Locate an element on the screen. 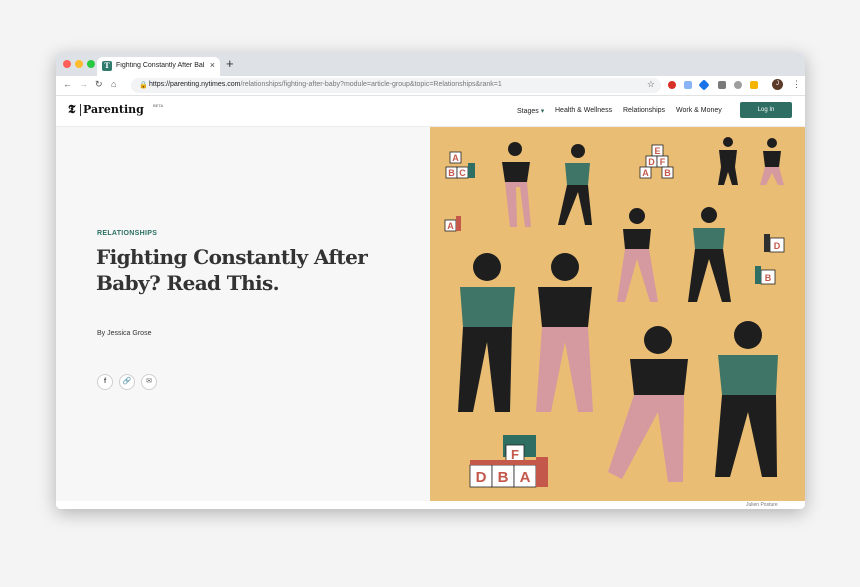  nav-stages-label: Stages is located at coordinates (528, 111).